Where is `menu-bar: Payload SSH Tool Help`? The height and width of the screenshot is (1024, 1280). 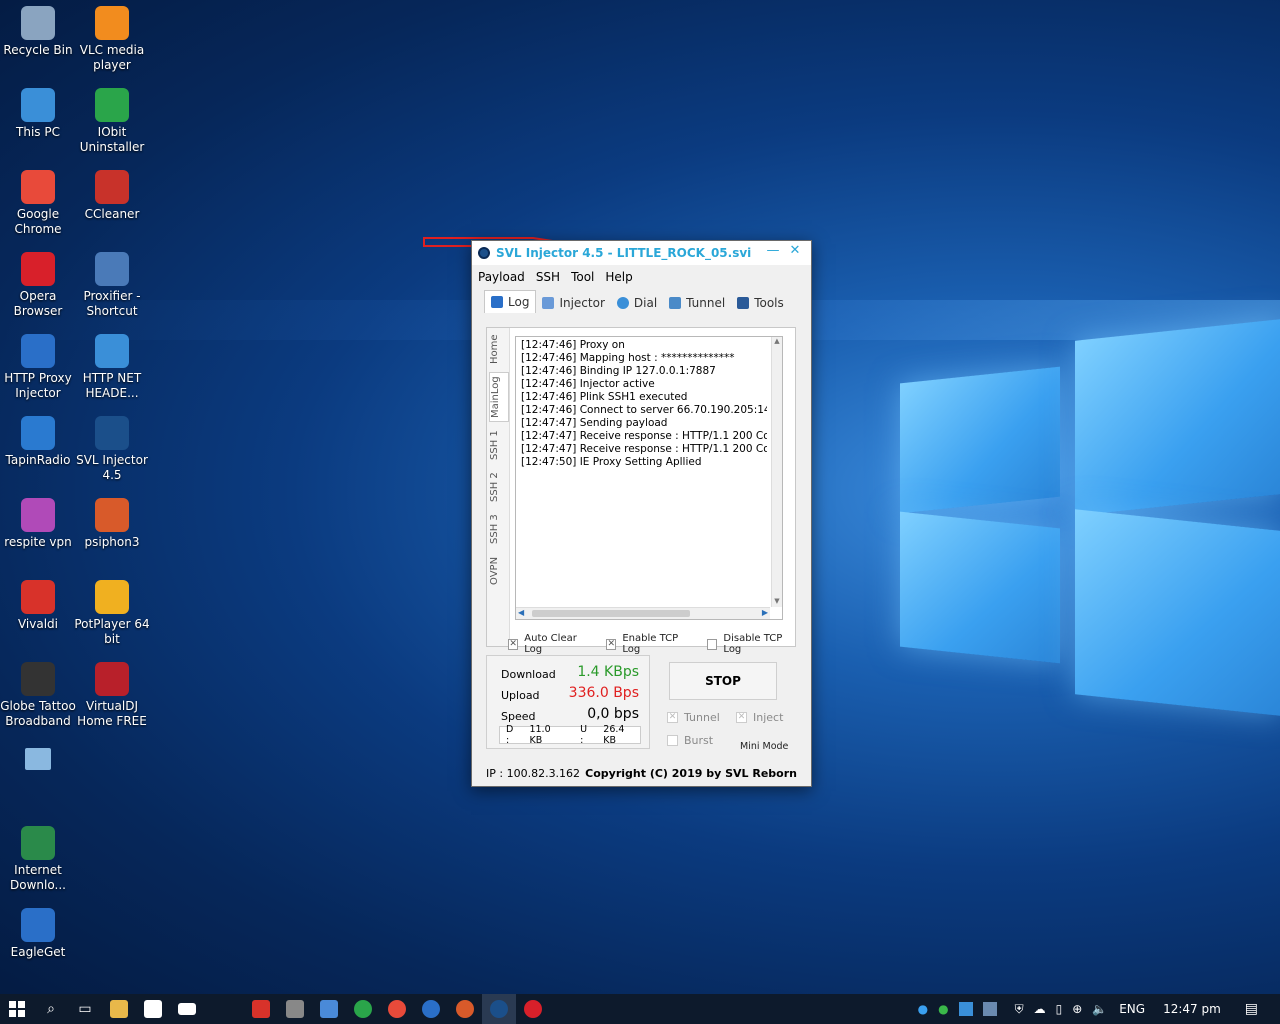
menu-bar: Payload SSH Tool Help is located at coordinates (641, 277).